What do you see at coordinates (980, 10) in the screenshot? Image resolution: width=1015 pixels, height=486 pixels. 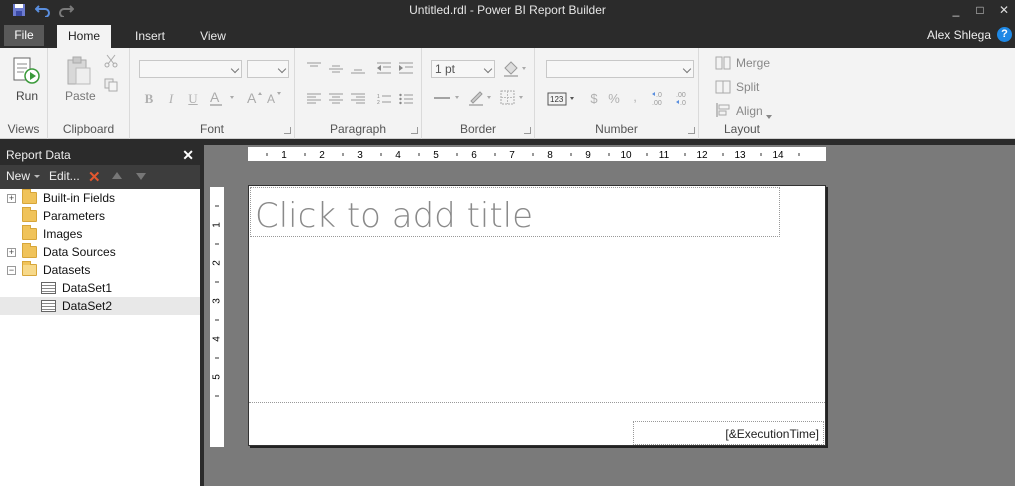 I see `maximize-button: □` at bounding box center [980, 10].